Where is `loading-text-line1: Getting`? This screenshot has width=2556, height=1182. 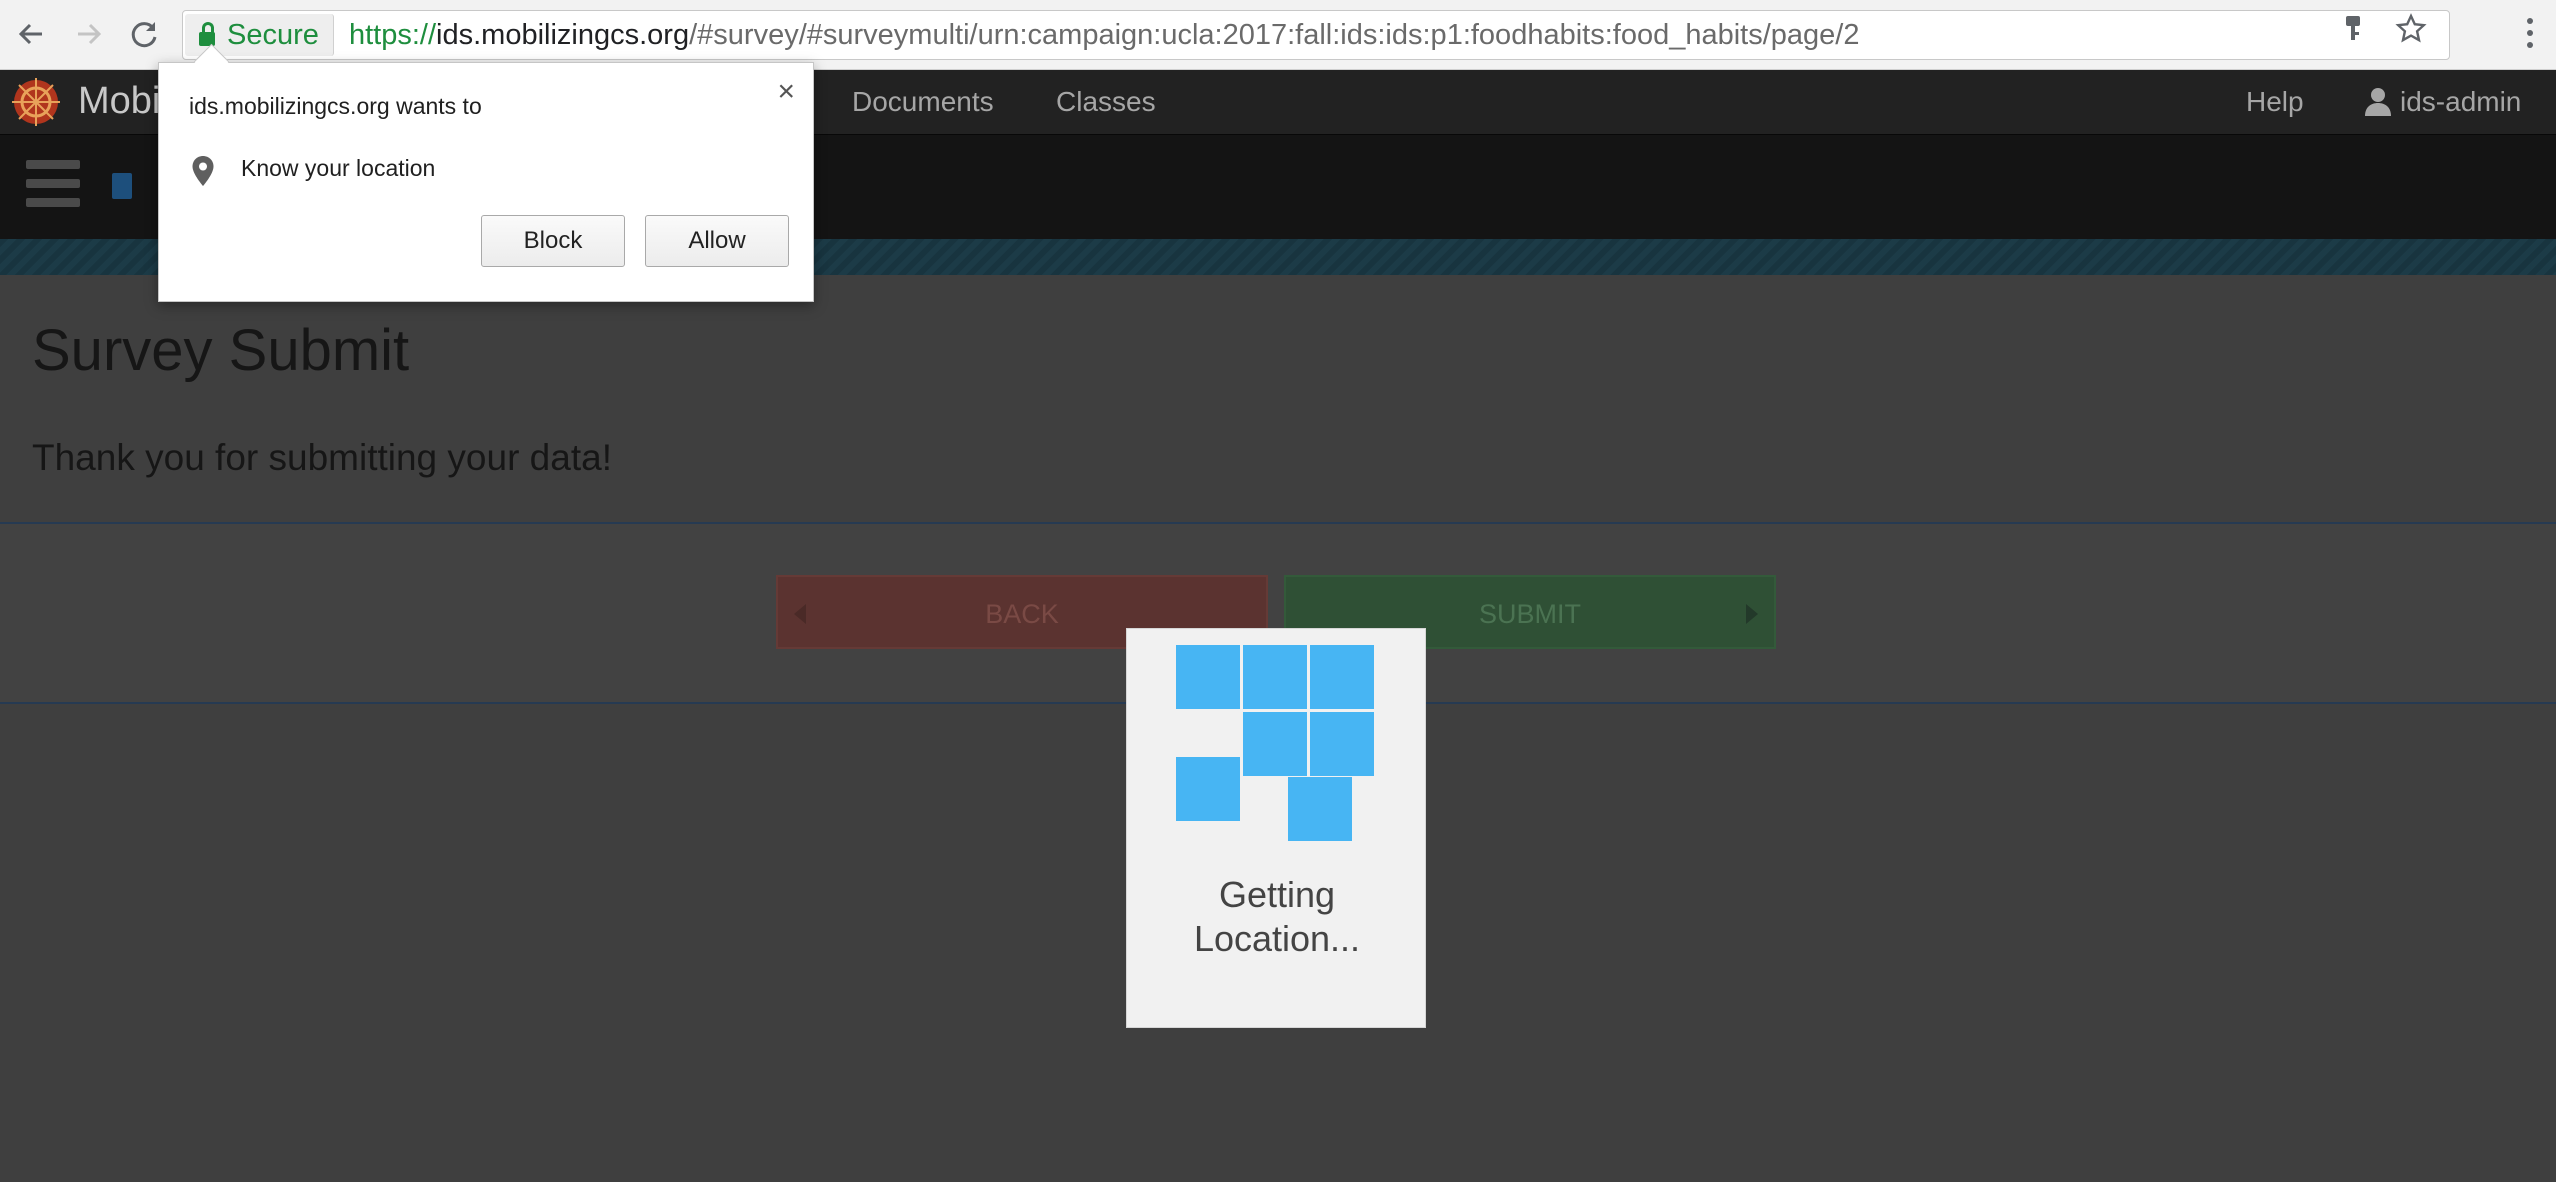
loading-text-line1: Getting is located at coordinates (1277, 894).